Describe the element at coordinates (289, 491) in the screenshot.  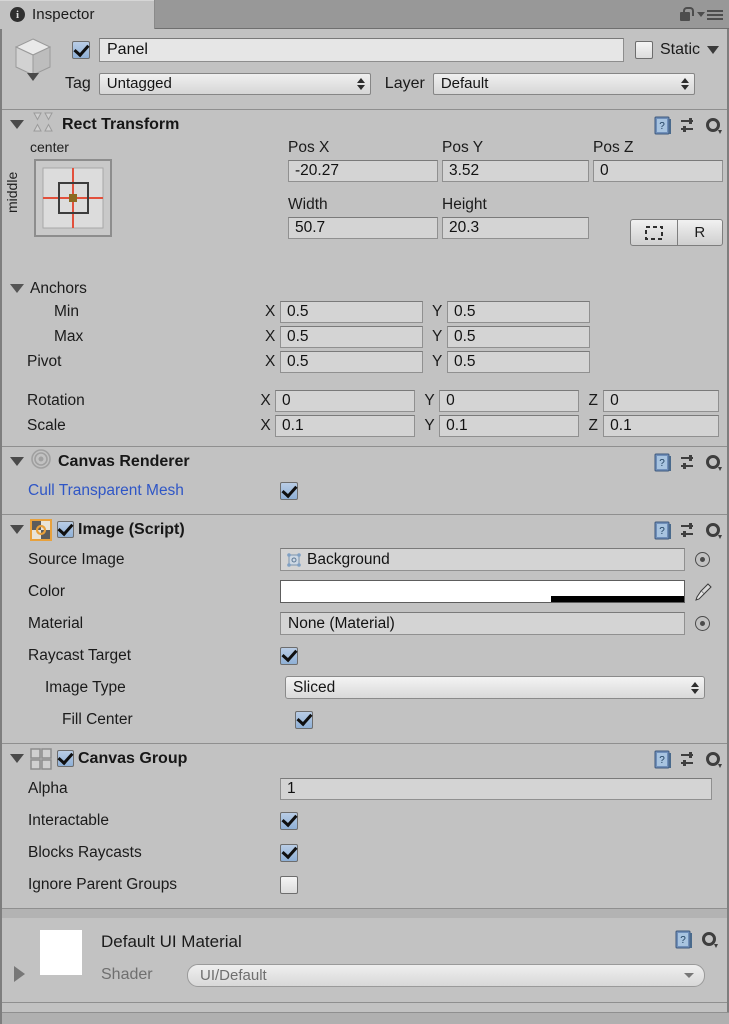
I see `cull-transparent-mesh-checkbox` at that location.